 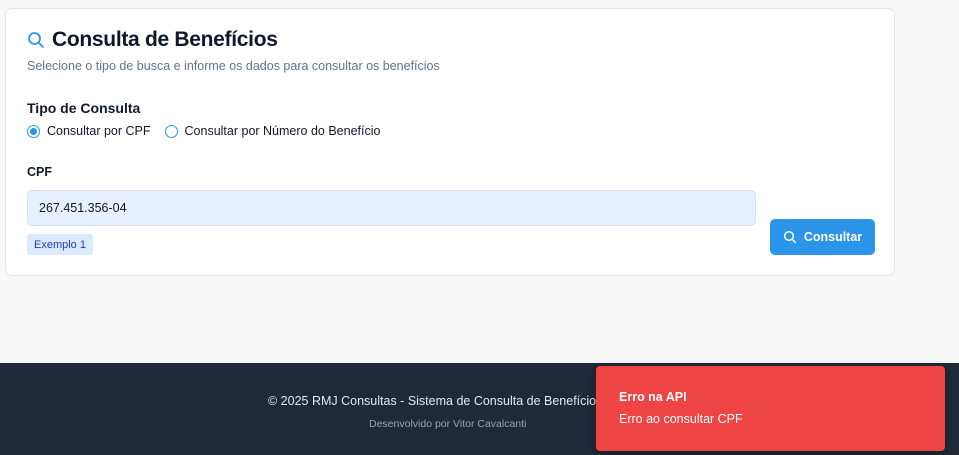 What do you see at coordinates (33, 131) in the screenshot?
I see `radio-checked-icon` at bounding box center [33, 131].